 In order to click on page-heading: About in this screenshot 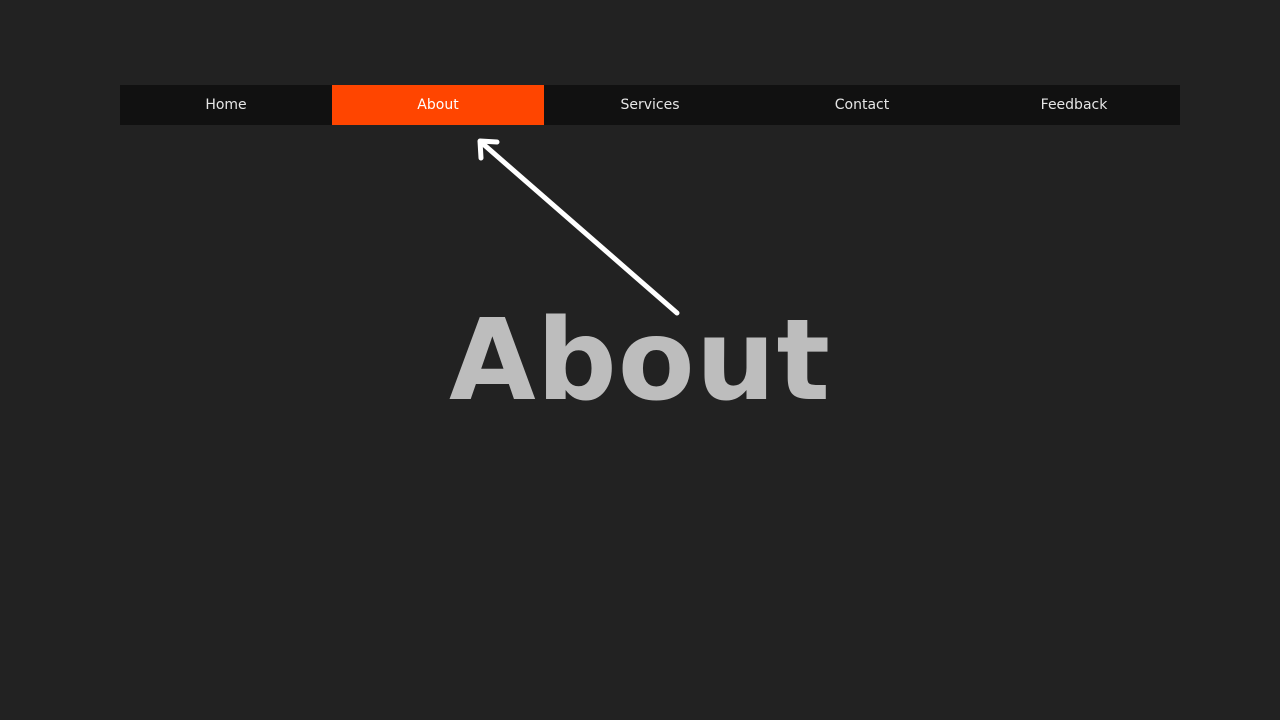, I will do `click(640, 361)`.